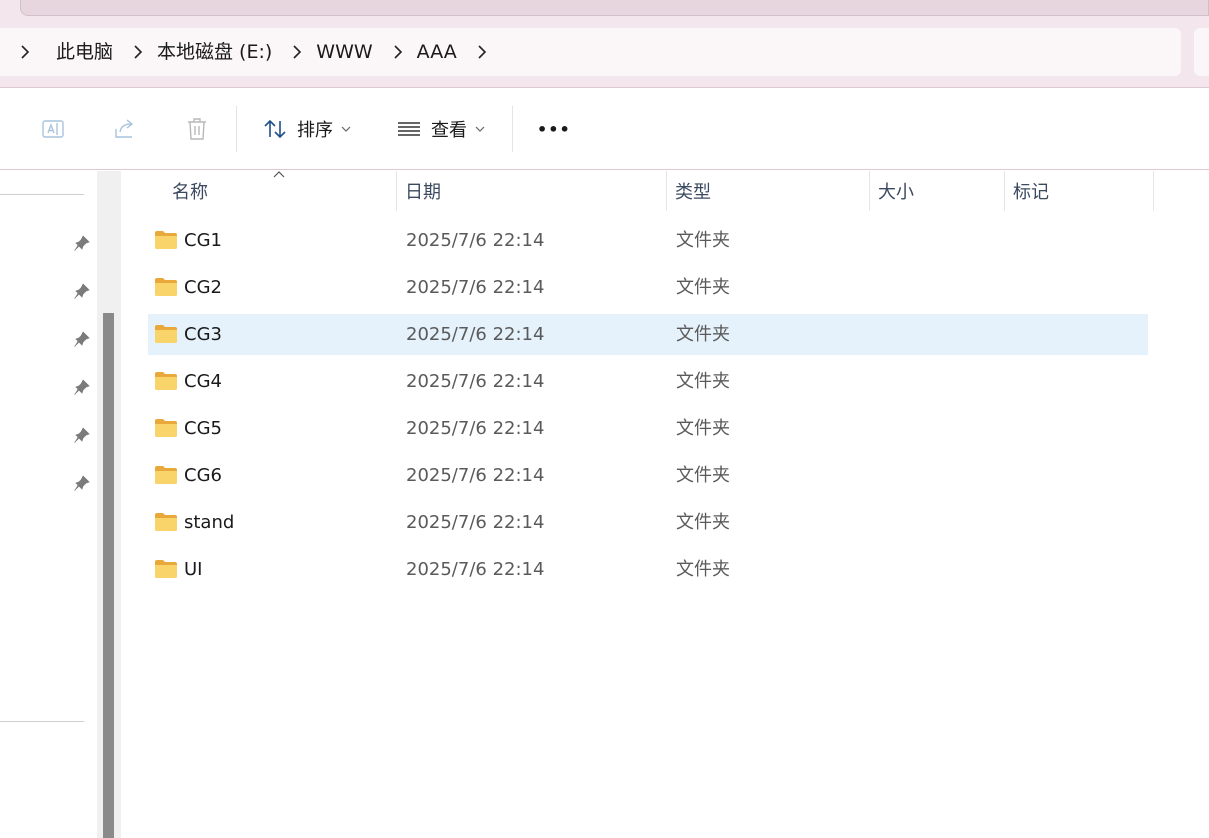 The height and width of the screenshot is (838, 1209). What do you see at coordinates (648, 569) in the screenshot?
I see `file-row: UI 2025/7/6 22:14 文件夹` at bounding box center [648, 569].